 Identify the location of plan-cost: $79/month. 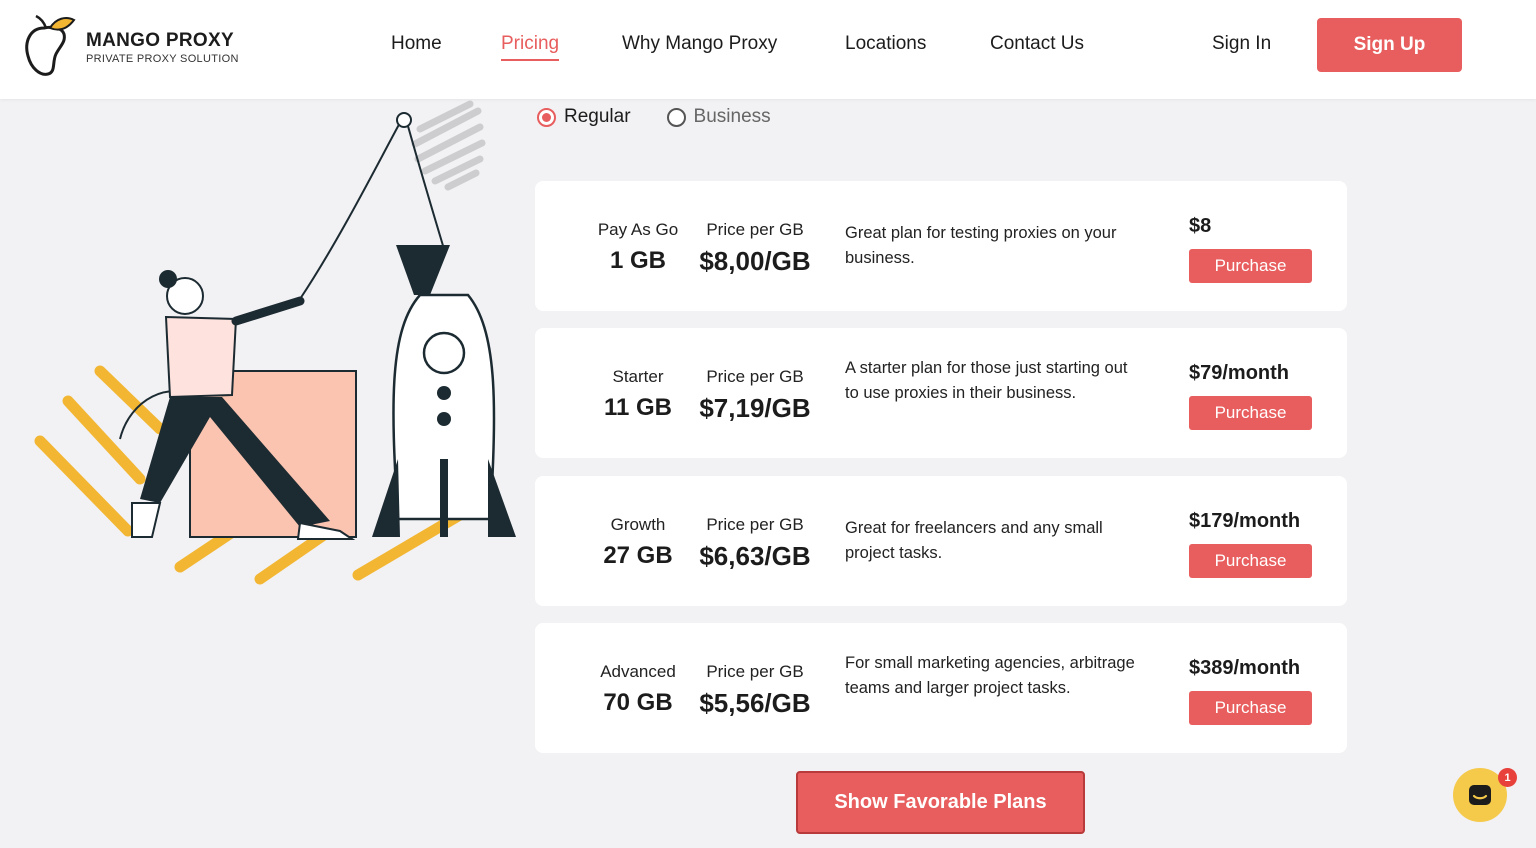
(1239, 373).